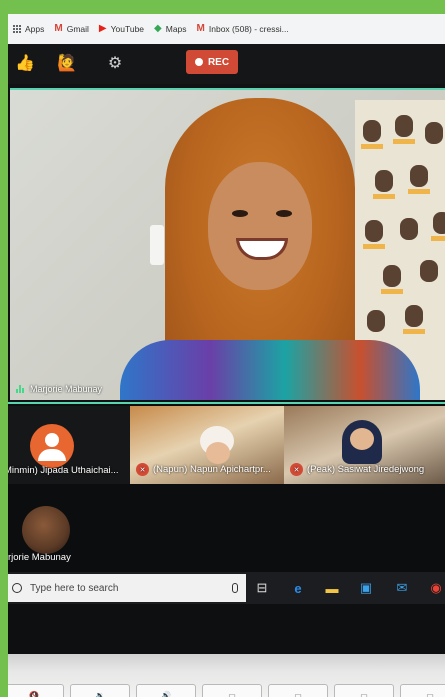 The image size is (445, 697). I want to click on thumbs-up-icon: 👍, so click(25, 63).